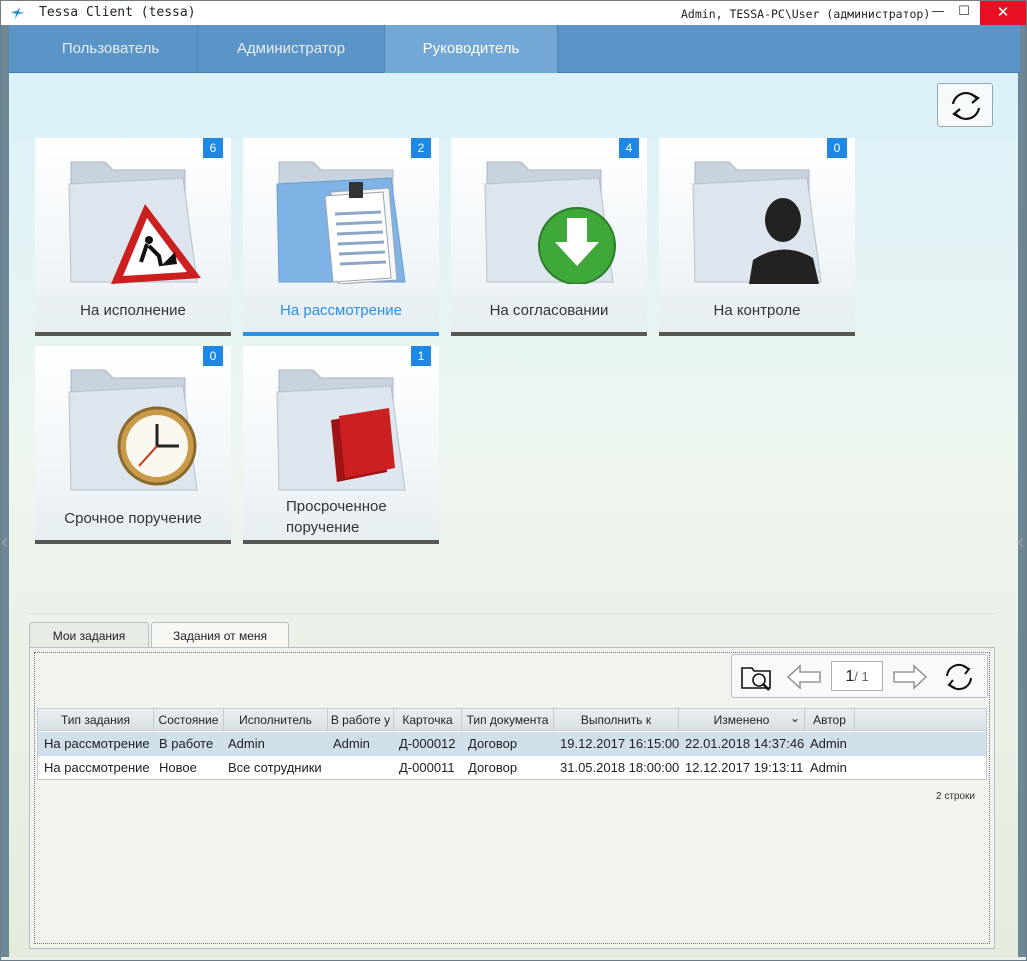  I want to click on tile-label: Просроченное поручение, so click(336, 517).